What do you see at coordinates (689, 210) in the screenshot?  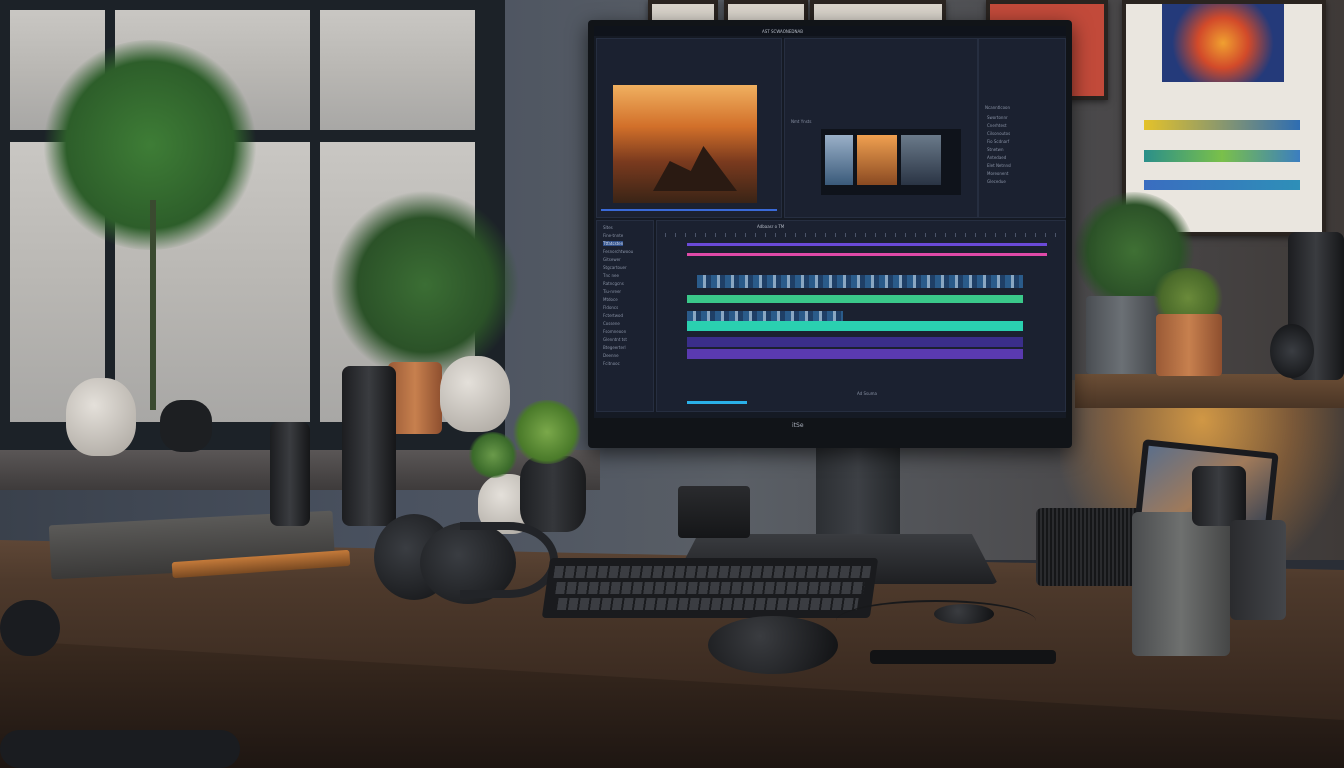 I see `scrubber` at bounding box center [689, 210].